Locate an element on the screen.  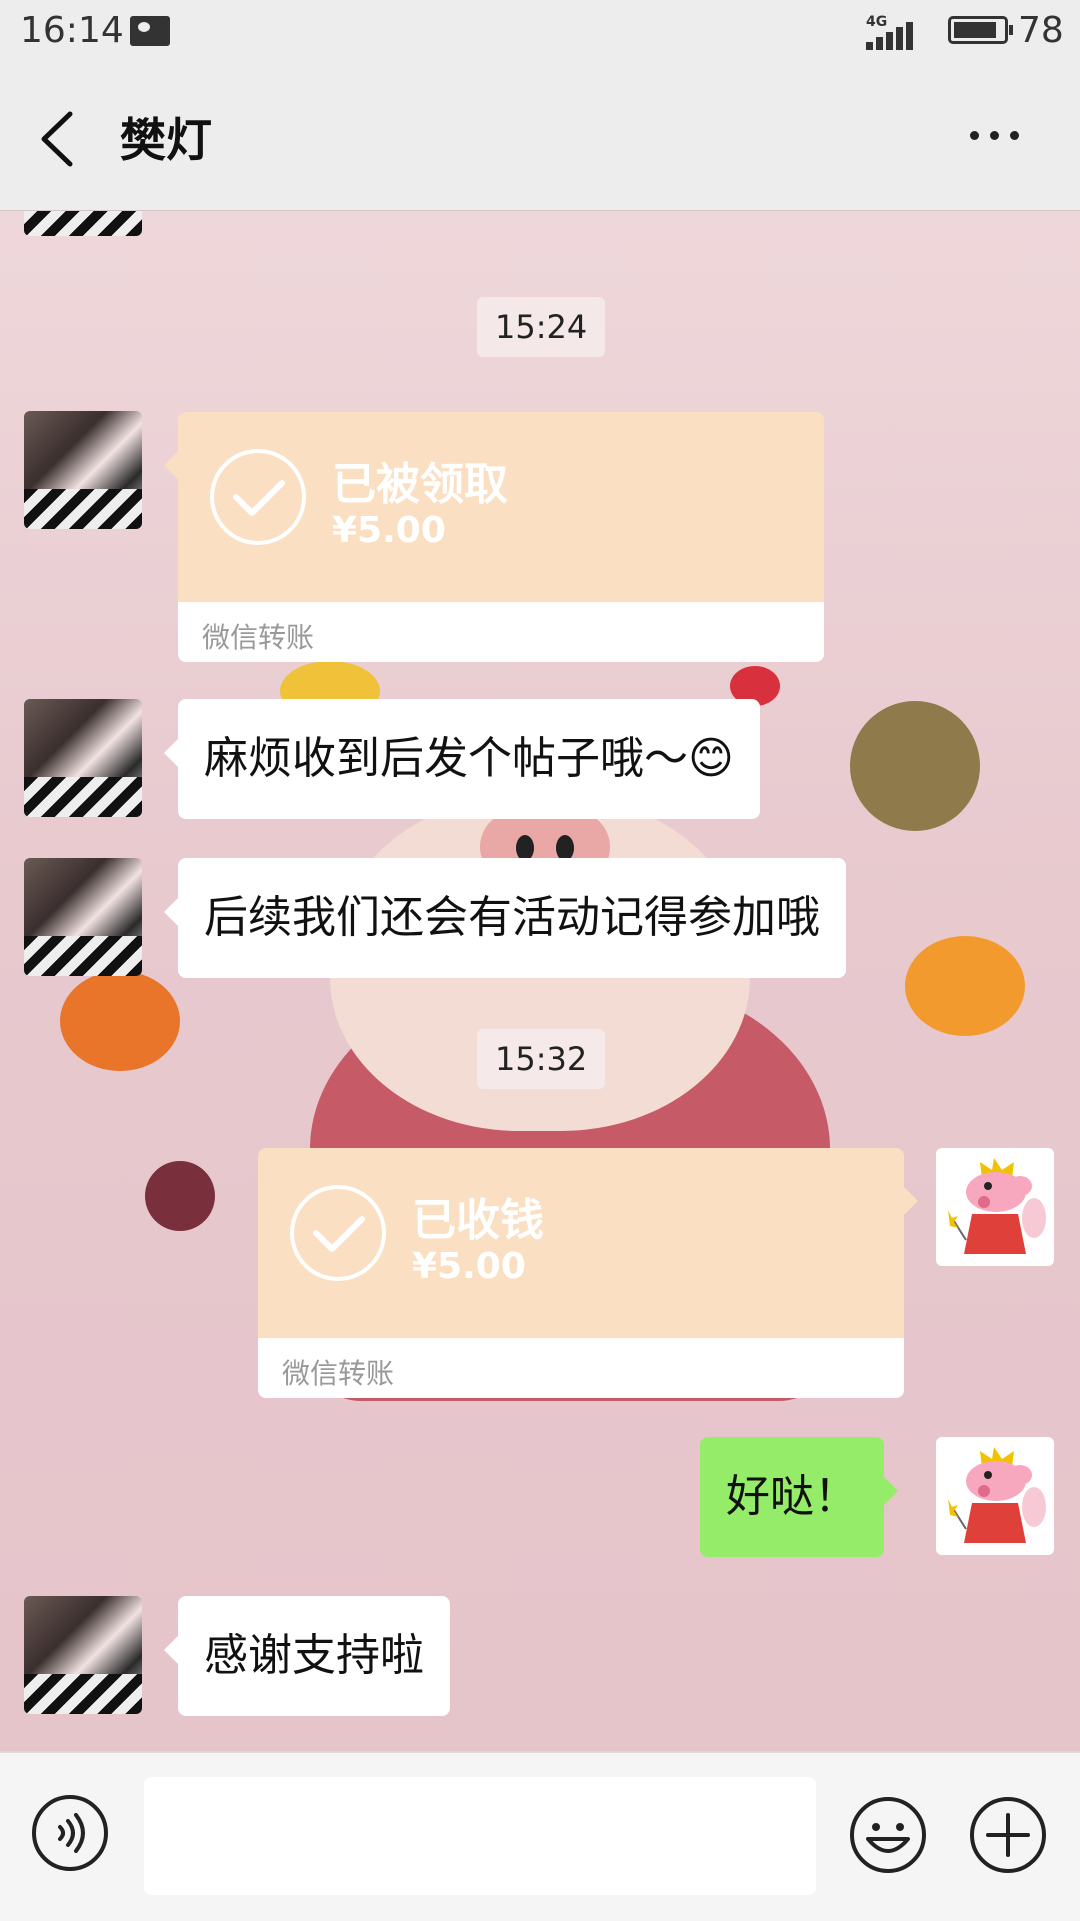
timestamp: 15:32 is located at coordinates (541, 1059).